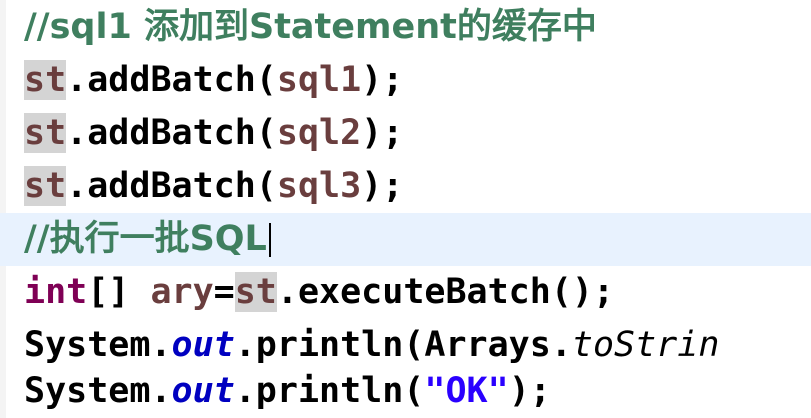  What do you see at coordinates (319, 186) in the screenshot?
I see `argument-sql3: sql3` at bounding box center [319, 186].